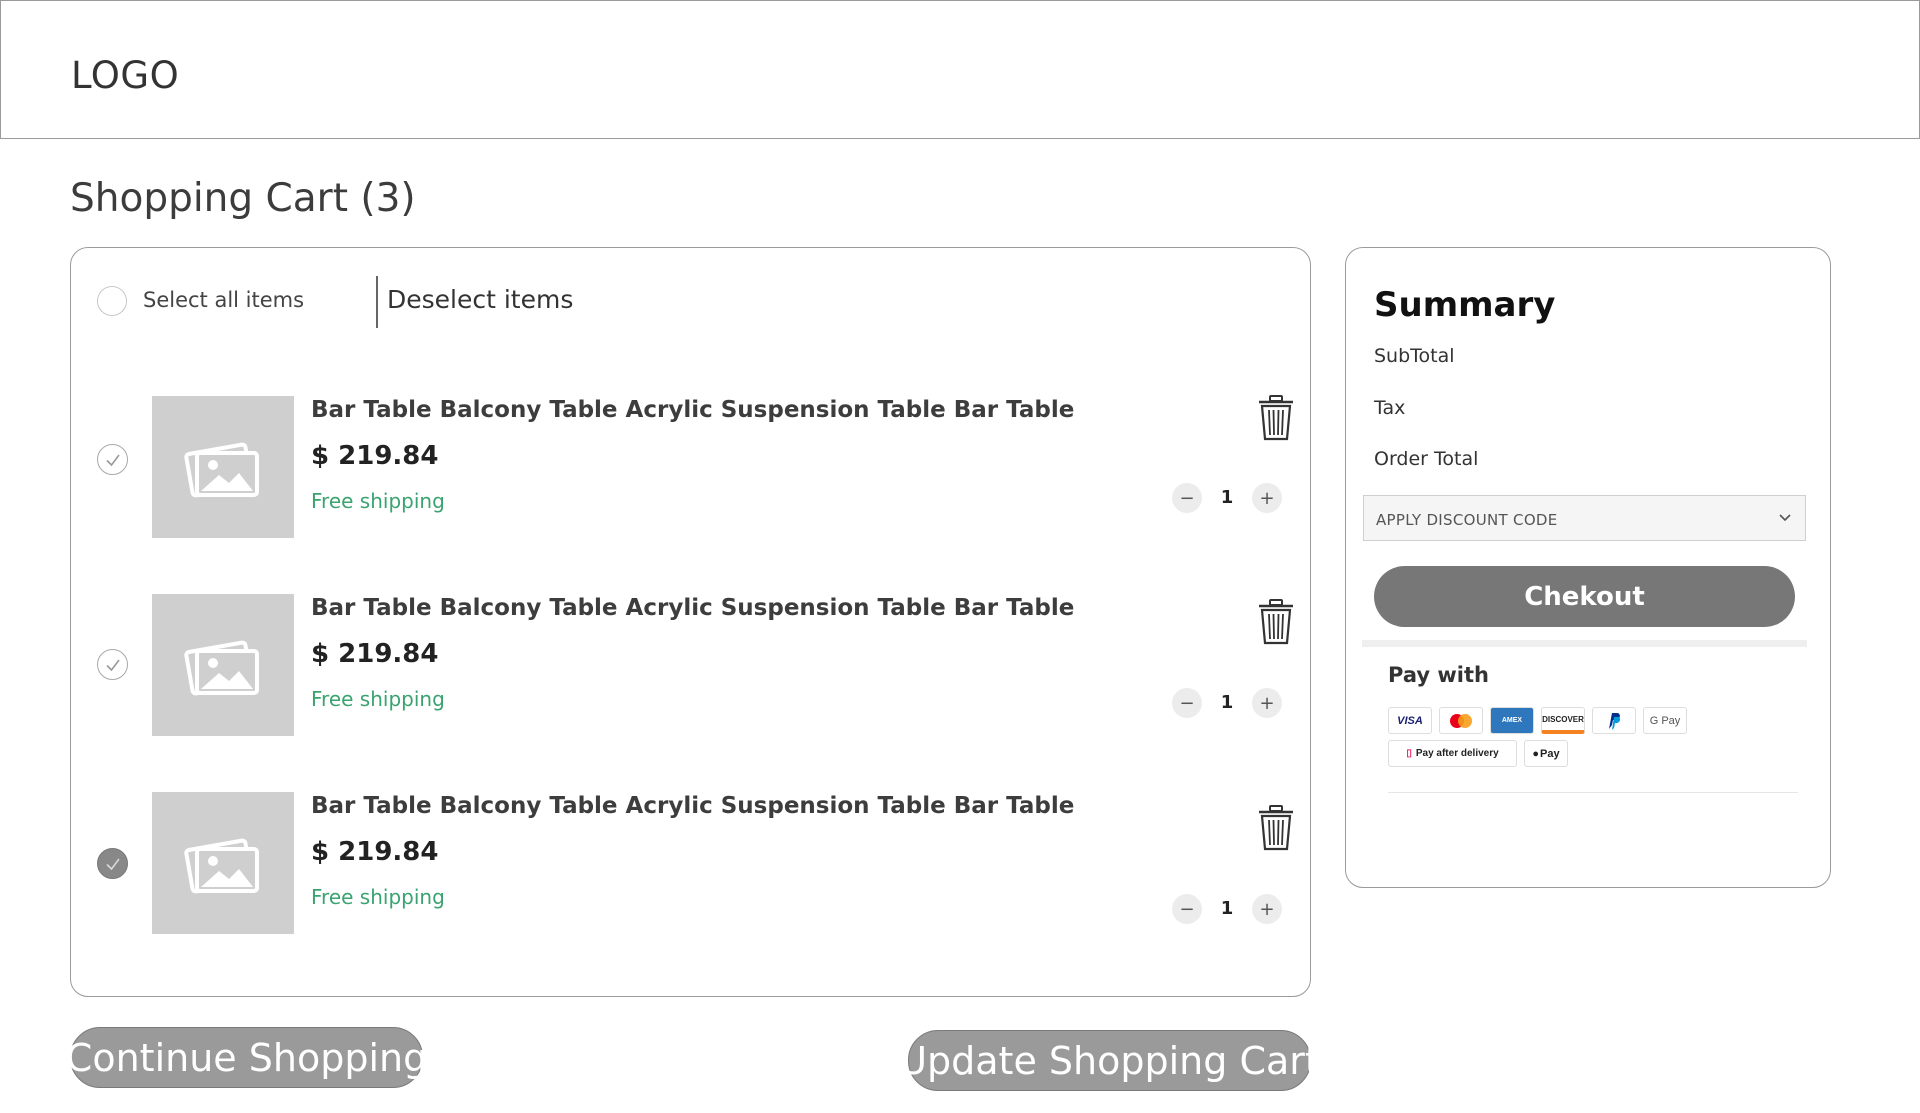 The image size is (1920, 1113). I want to click on pay-after-delivery-icon: ▯ Pay after delivery, so click(1452, 753).